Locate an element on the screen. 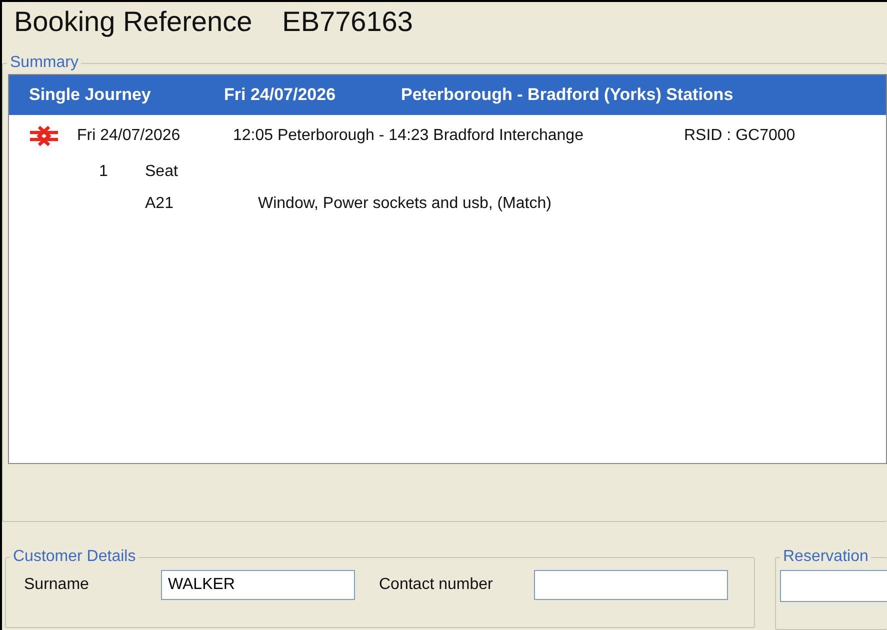 The image size is (887, 630). header-text: Fri 24/07/2026 is located at coordinates (280, 95).